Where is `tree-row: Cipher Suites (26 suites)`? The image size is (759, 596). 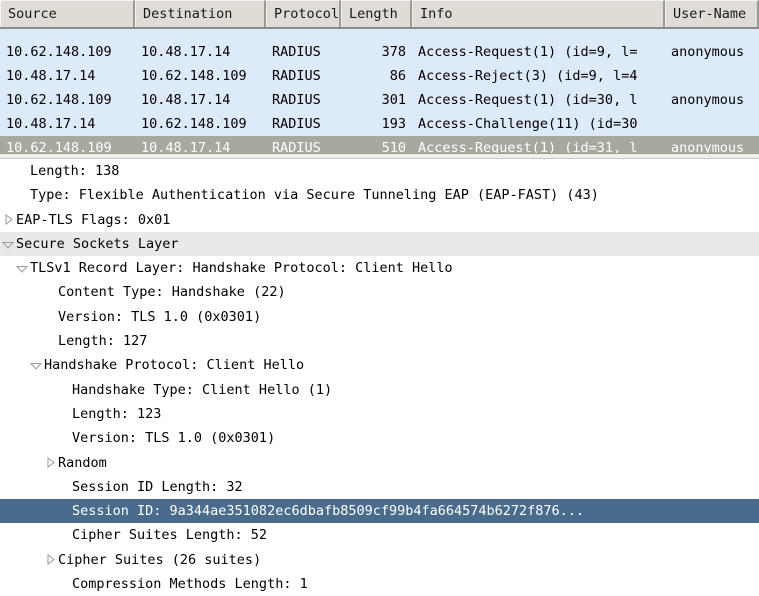
tree-row: Cipher Suites (26 suites) is located at coordinates (379, 560).